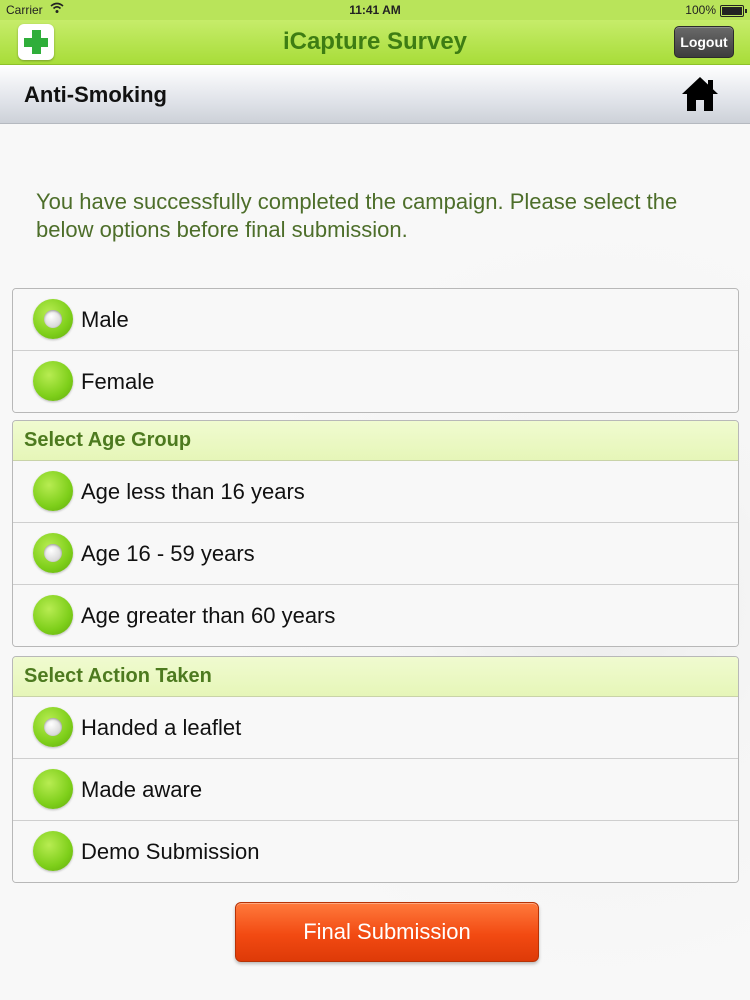  Describe the element at coordinates (700, 10) in the screenshot. I see `battery-percent: 100%` at that location.